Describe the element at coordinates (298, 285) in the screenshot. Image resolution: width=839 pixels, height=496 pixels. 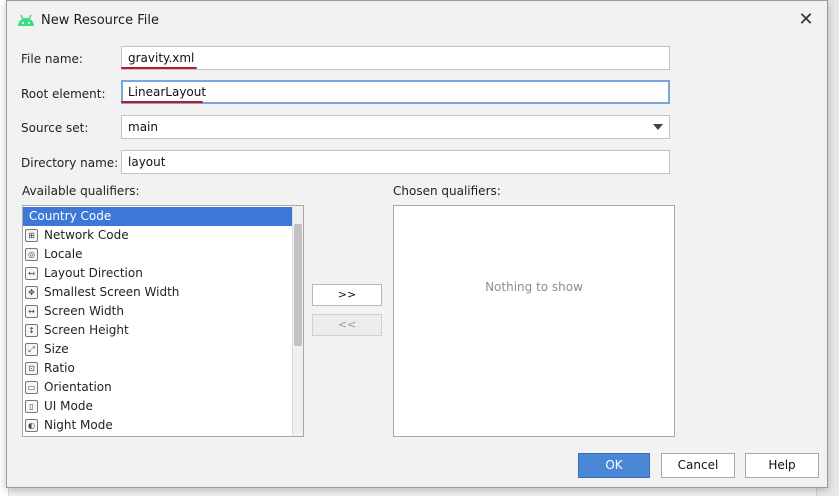
I see `scroll-thumb` at that location.